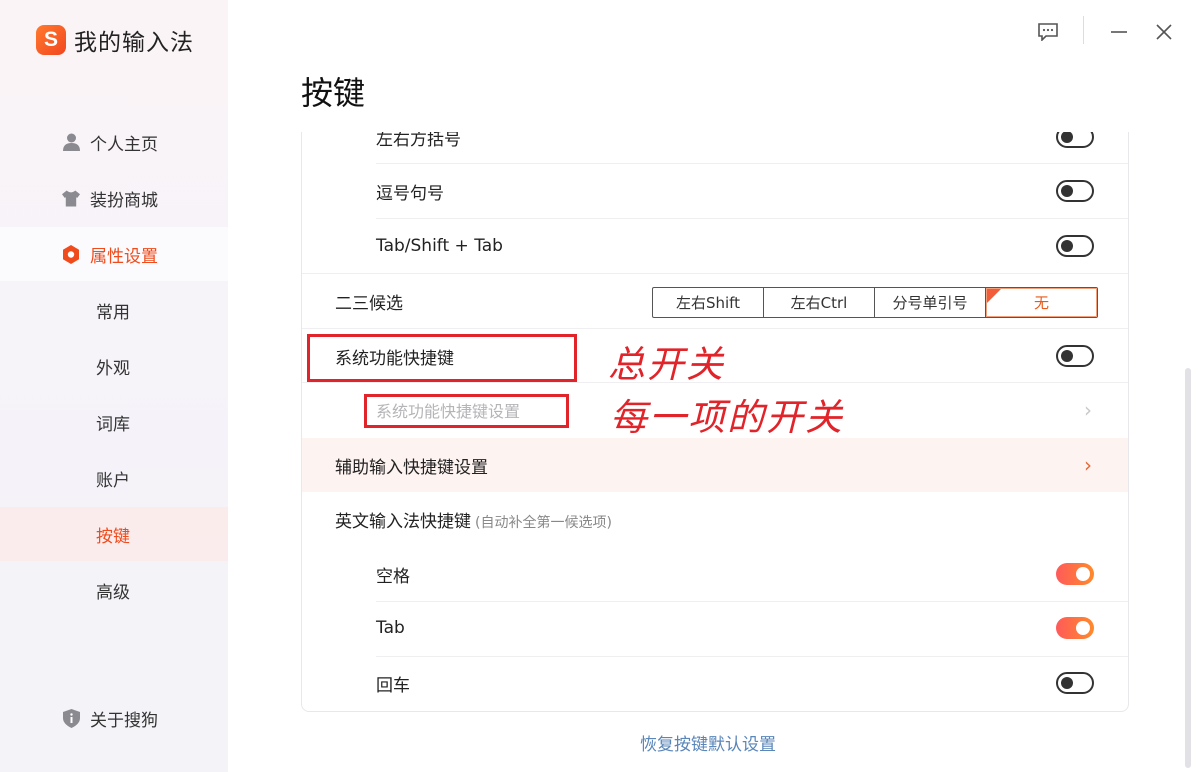  Describe the element at coordinates (114, 478) in the screenshot. I see `sidebar-sub-account: 账户` at that location.